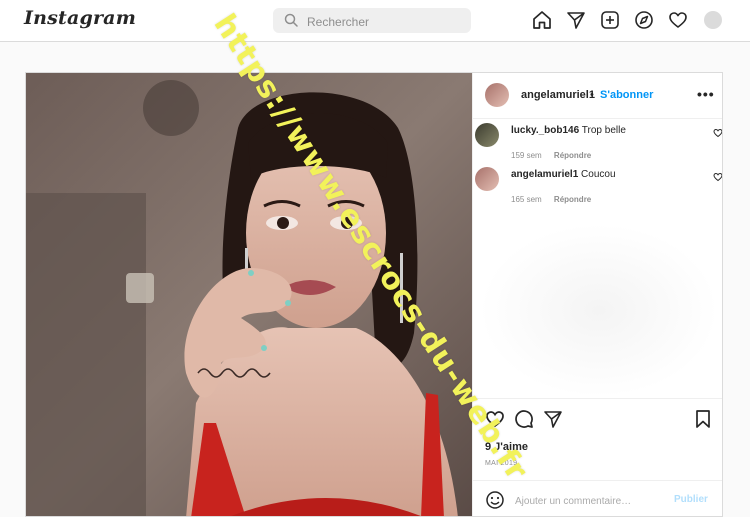 Image resolution: width=750 pixels, height=517 pixels. Describe the element at coordinates (691, 499) in the screenshot. I see `publish-button: Publier` at that location.